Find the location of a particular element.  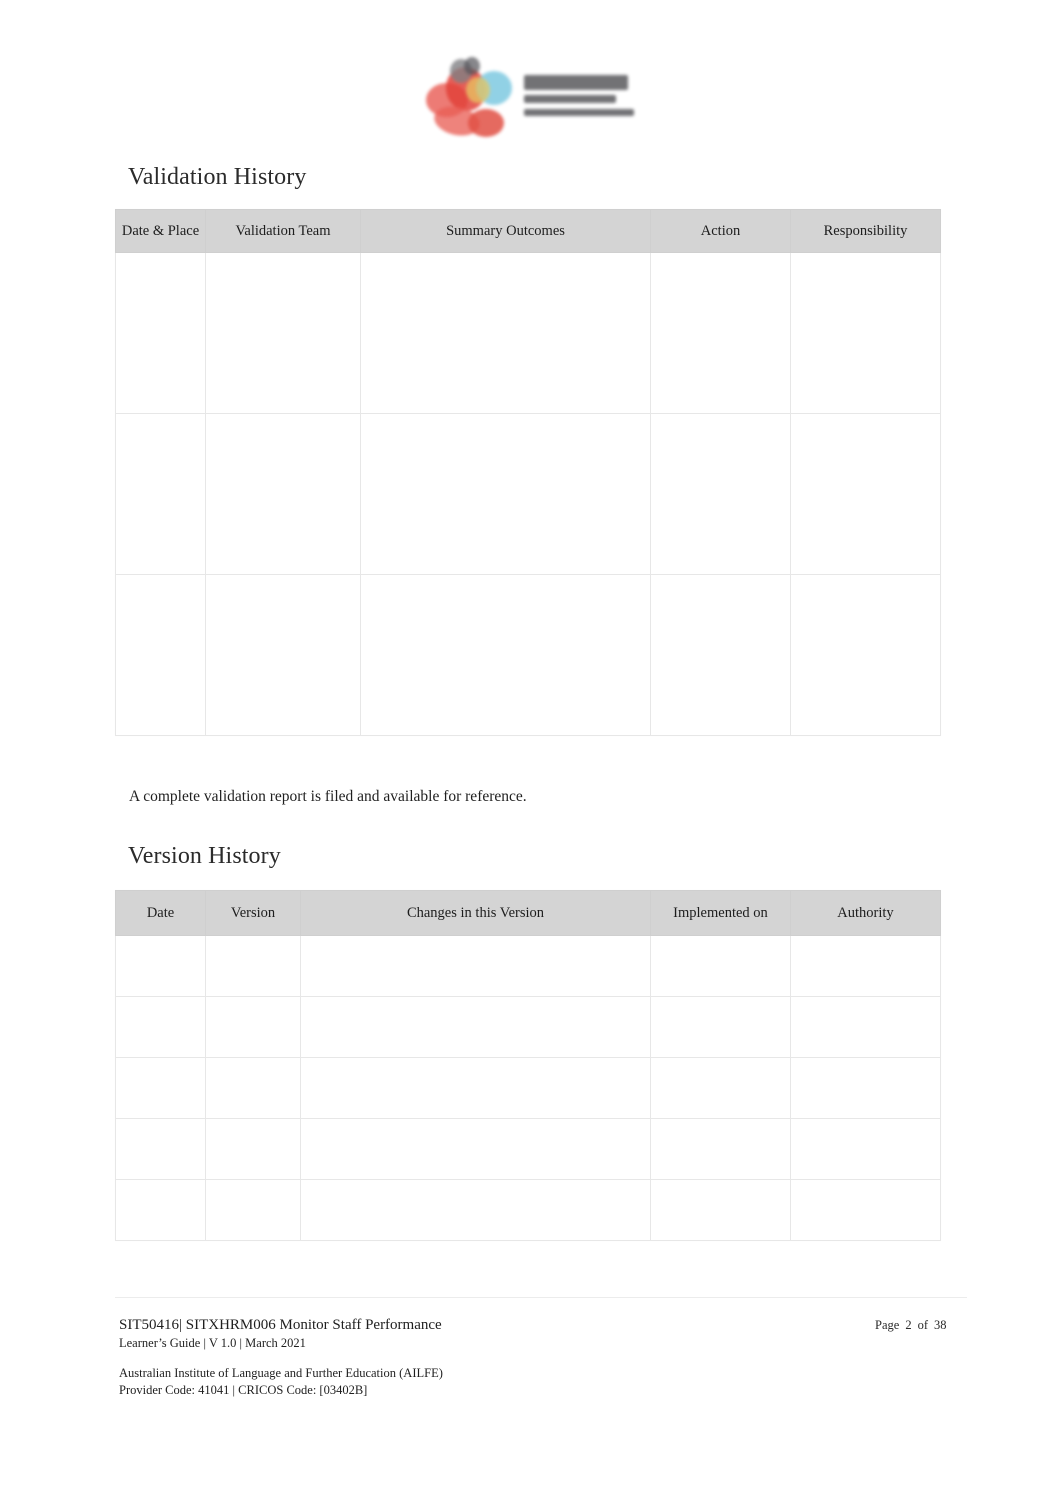

column-header-validation-team: Validation Team is located at coordinates (283, 231).